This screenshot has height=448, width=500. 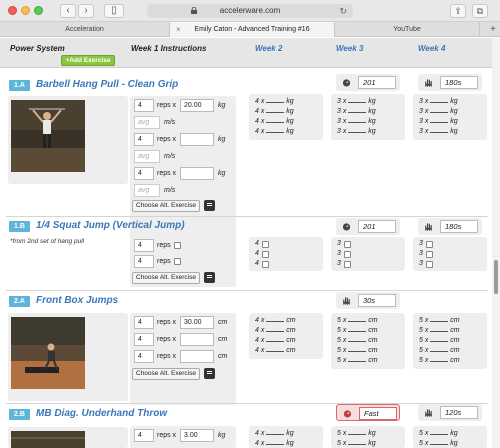 I want to click on load-input: 20.00, so click(x=197, y=105).